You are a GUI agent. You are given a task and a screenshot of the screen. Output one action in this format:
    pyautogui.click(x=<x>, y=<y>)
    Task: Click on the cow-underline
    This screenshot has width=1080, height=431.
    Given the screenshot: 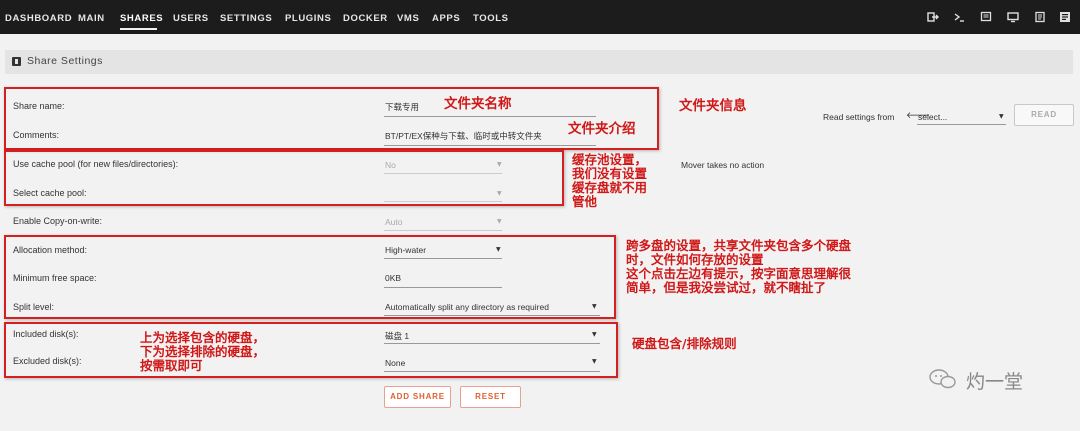 What is the action you would take?
    pyautogui.click(x=443, y=230)
    